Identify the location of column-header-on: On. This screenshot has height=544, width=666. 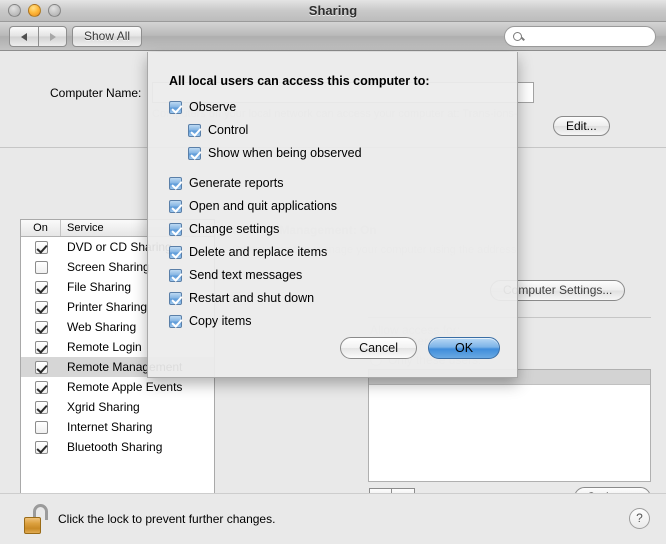
(41, 228).